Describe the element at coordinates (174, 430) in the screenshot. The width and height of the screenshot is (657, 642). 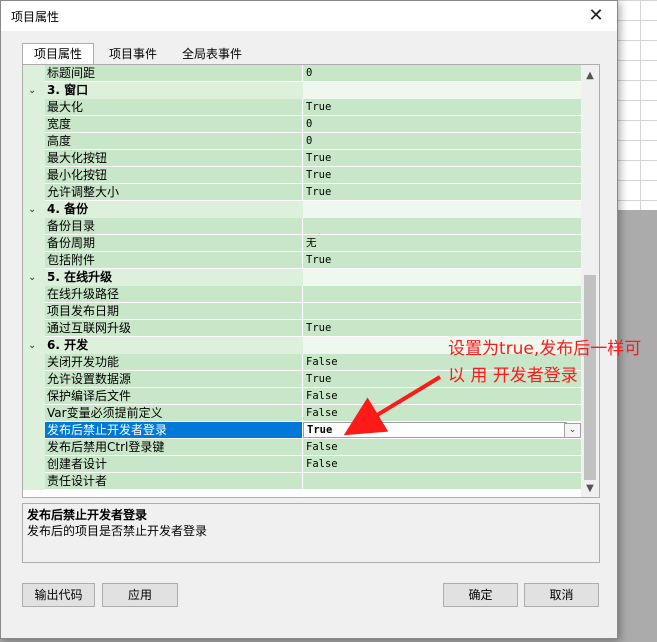
I see `property-name: 发布后禁止开发者登录` at that location.